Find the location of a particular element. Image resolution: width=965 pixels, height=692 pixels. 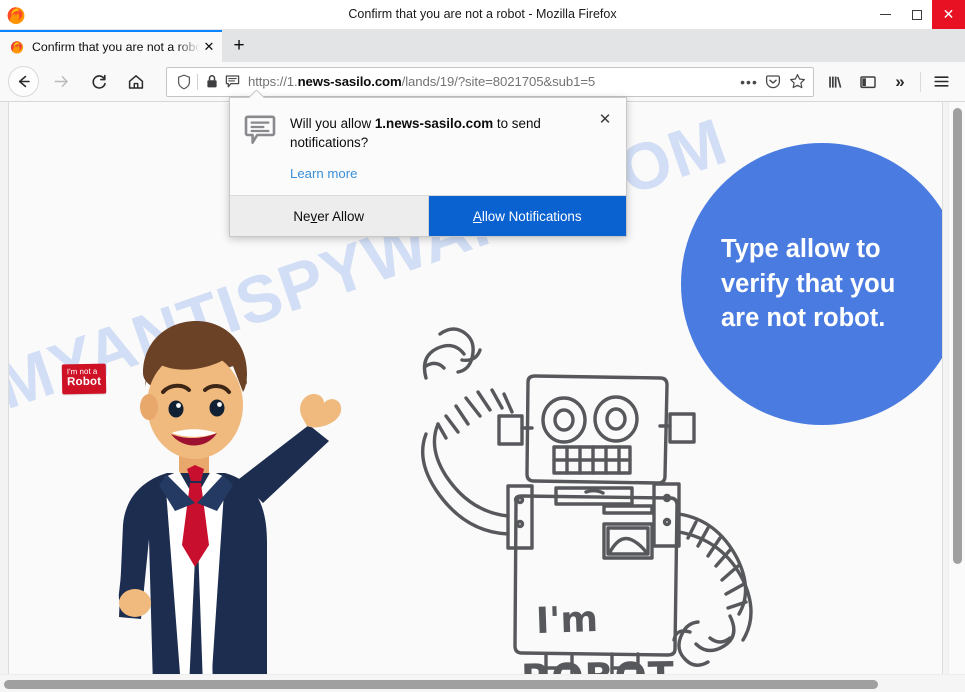

robot-text-line-1: I'm is located at coordinates (567, 620).